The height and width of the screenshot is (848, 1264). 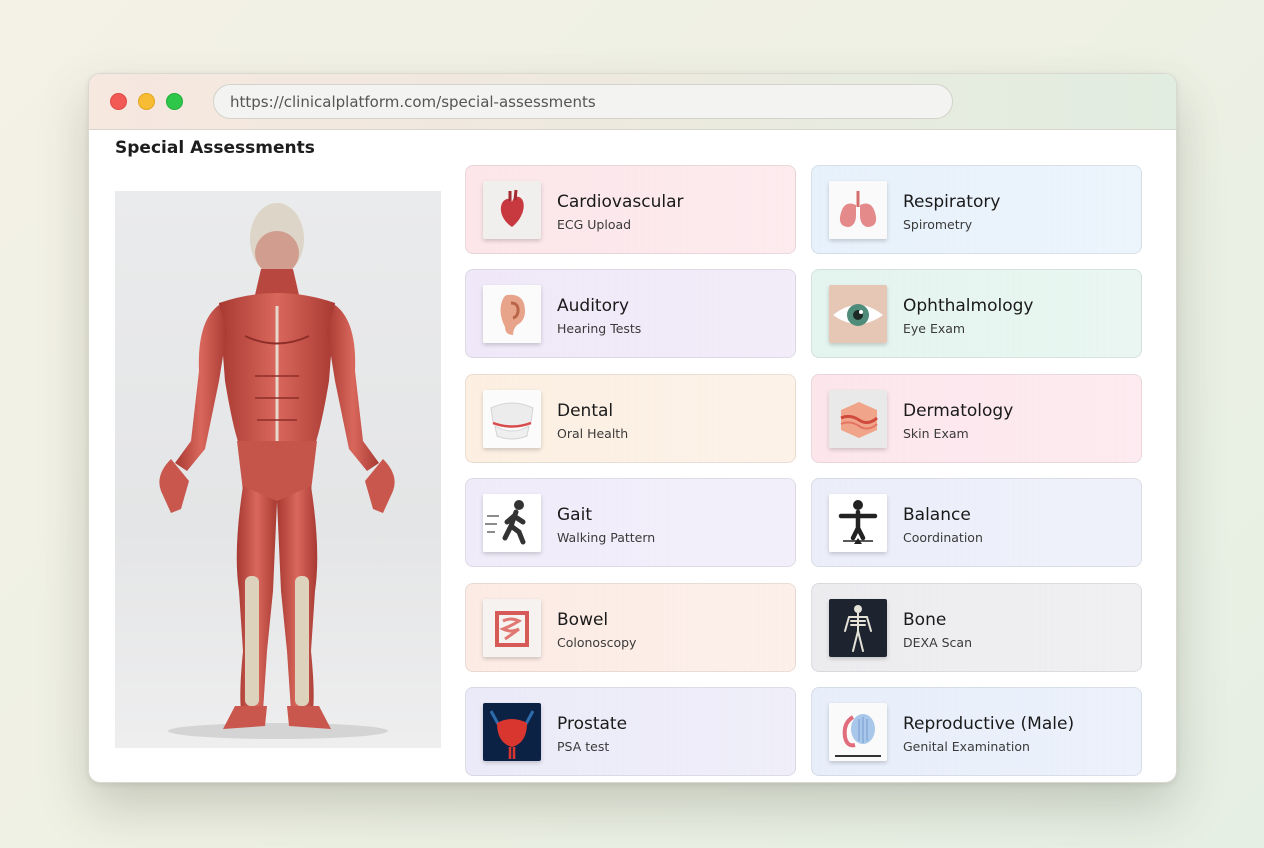 What do you see at coordinates (976, 627) in the screenshot?
I see `assessment-card-bone: Bone DEXA Scan` at bounding box center [976, 627].